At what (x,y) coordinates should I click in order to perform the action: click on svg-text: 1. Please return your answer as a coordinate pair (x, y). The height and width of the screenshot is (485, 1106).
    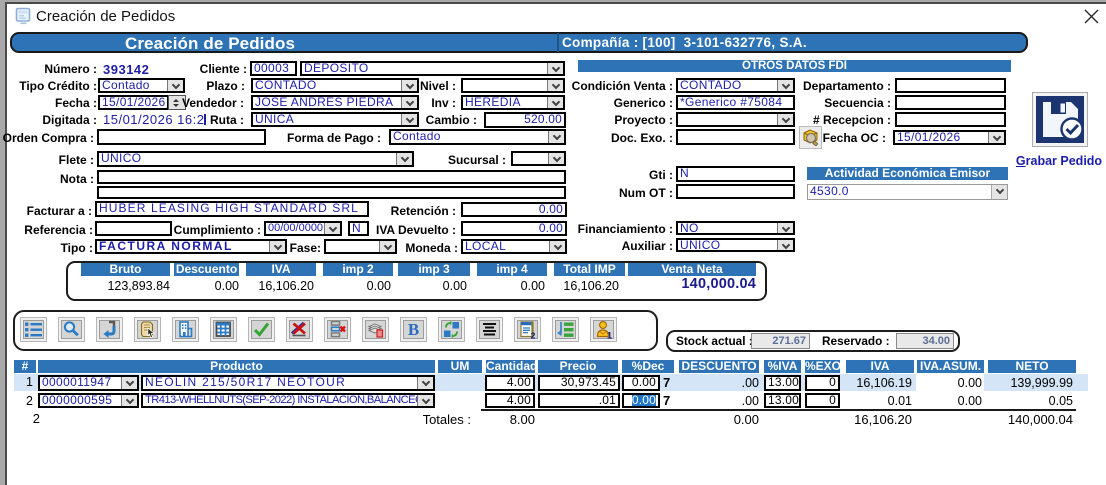
    Looking at the image, I should click on (609, 335).